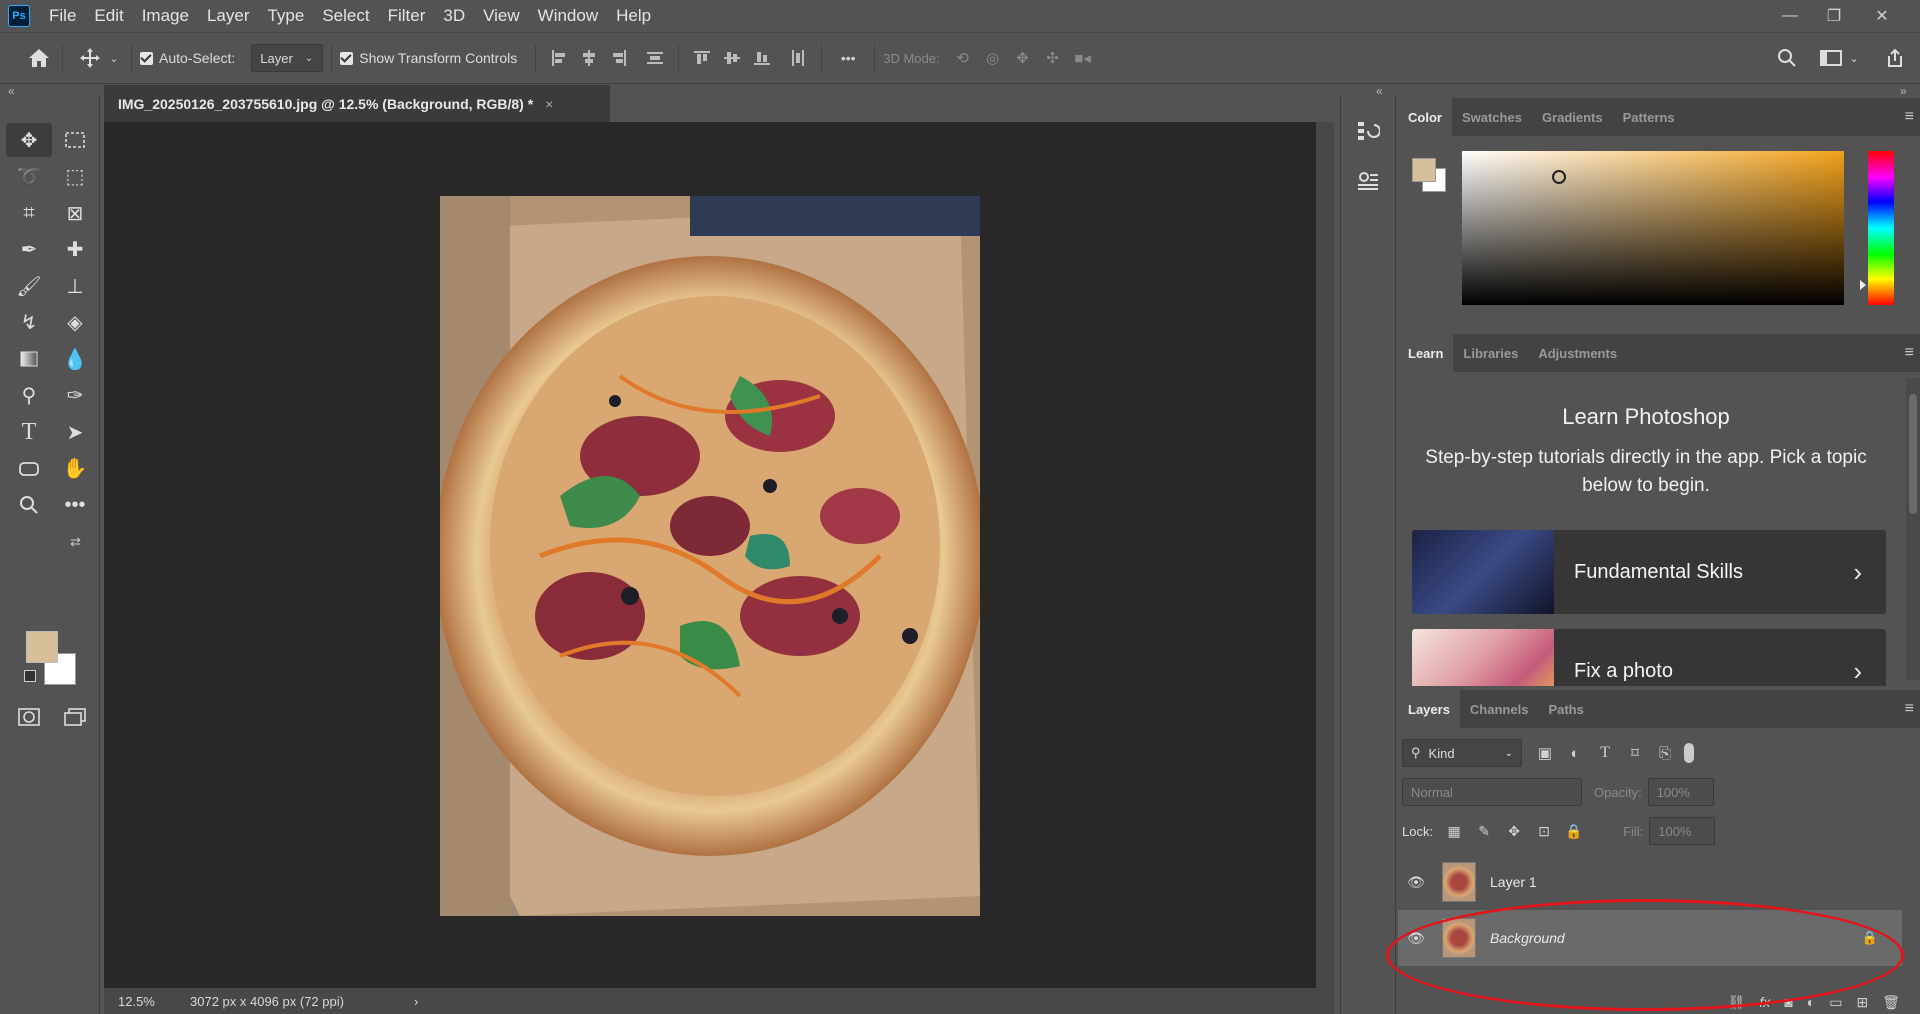 The height and width of the screenshot is (1014, 1920). What do you see at coordinates (29, 432) in the screenshot?
I see `type-tool-icon: T` at bounding box center [29, 432].